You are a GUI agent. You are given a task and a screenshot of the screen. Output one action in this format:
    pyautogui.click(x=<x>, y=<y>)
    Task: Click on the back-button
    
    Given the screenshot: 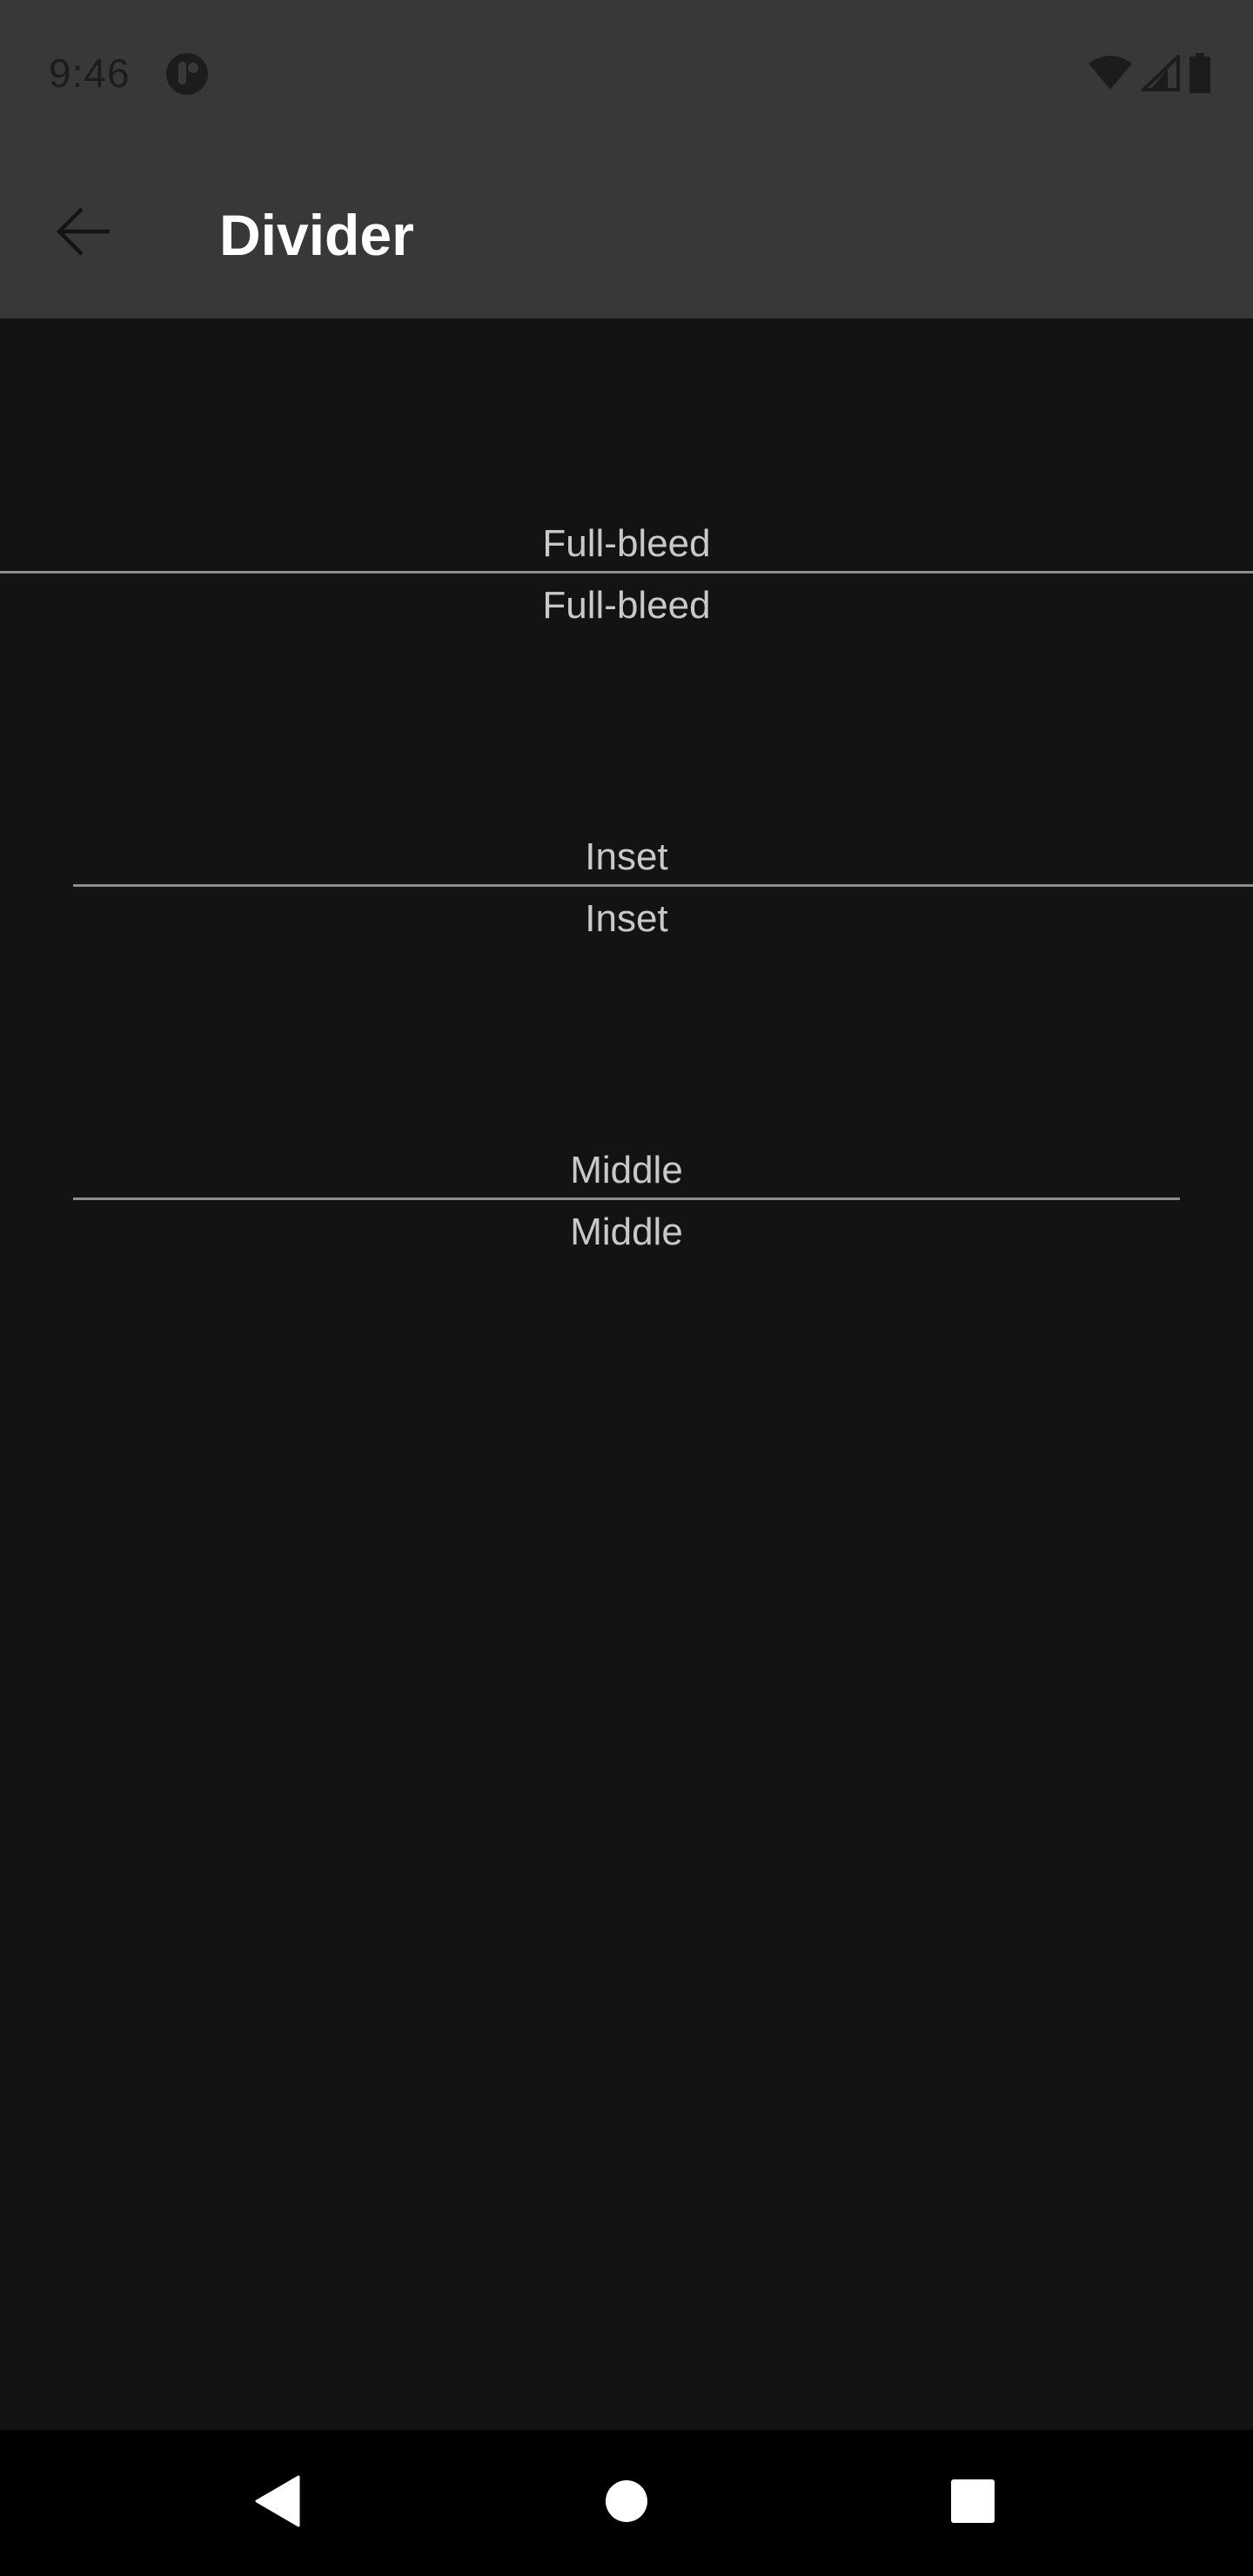 What is the action you would take?
    pyautogui.click(x=83, y=233)
    